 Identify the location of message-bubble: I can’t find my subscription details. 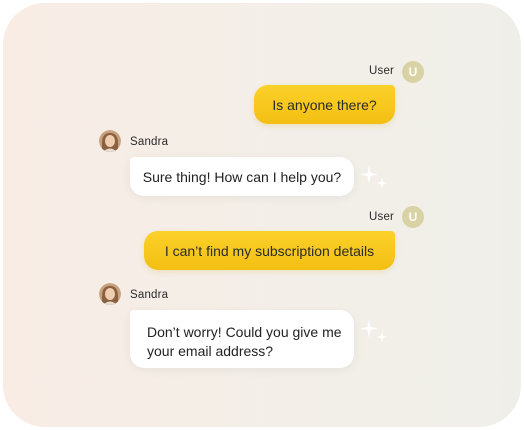
(269, 250).